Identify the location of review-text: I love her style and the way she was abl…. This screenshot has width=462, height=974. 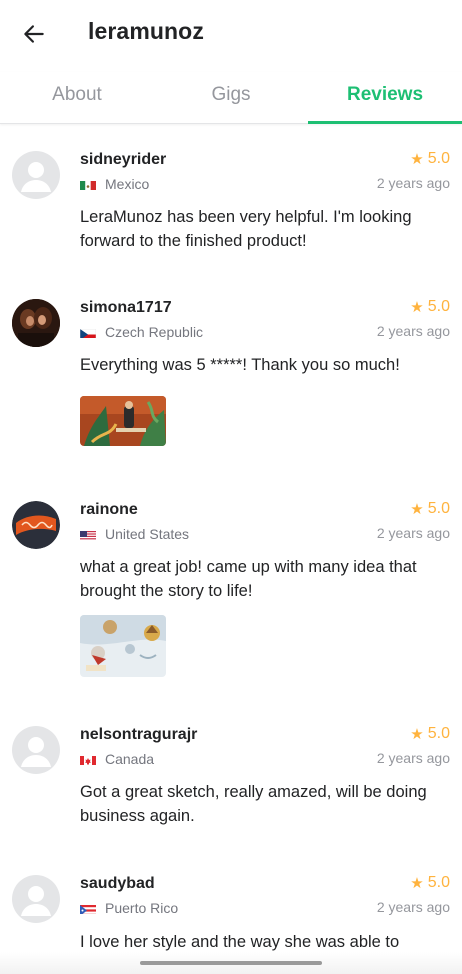
(240, 942).